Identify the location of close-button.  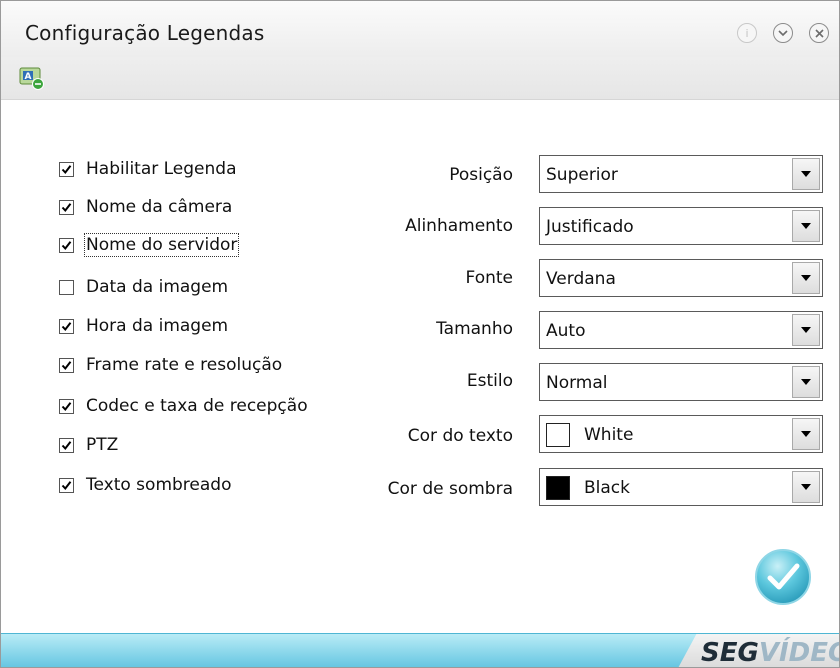
(819, 33).